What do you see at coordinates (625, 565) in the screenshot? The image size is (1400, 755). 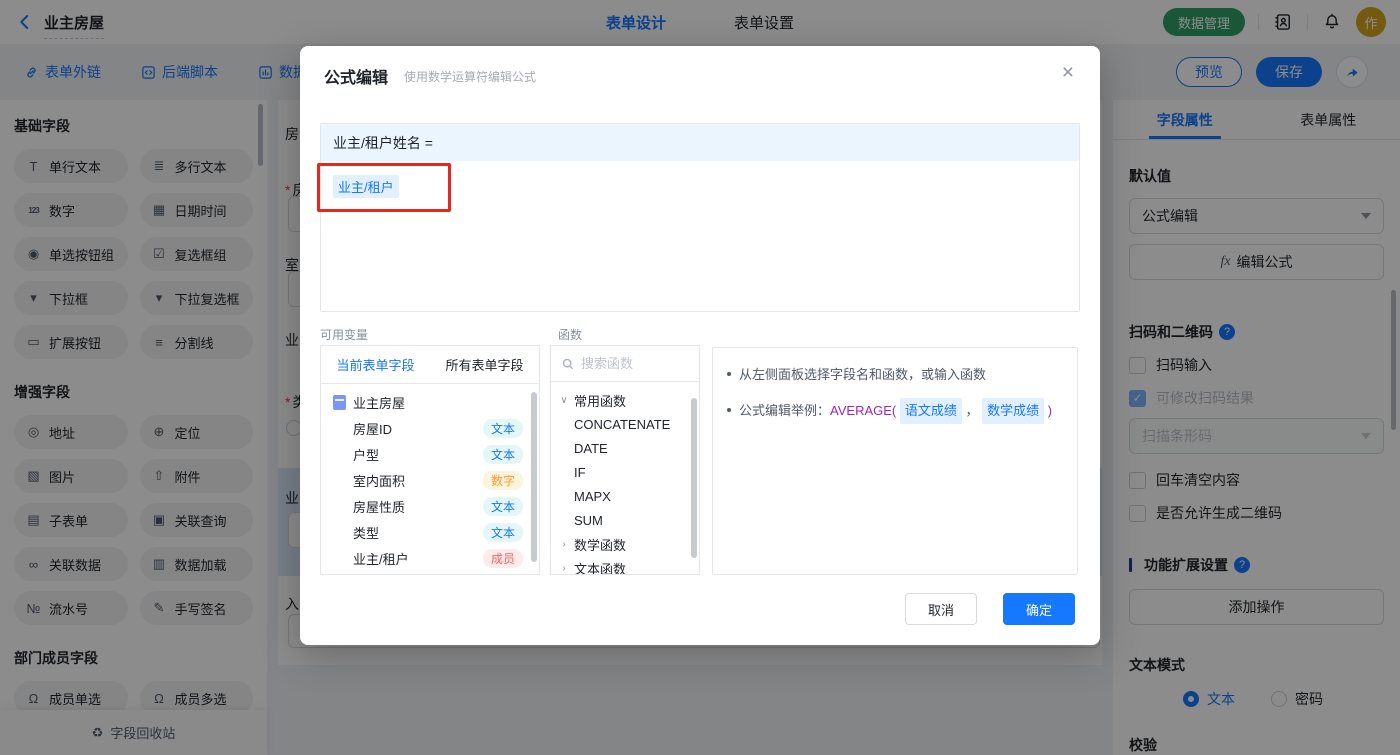 I see `function-group-text: › 文本函数` at bounding box center [625, 565].